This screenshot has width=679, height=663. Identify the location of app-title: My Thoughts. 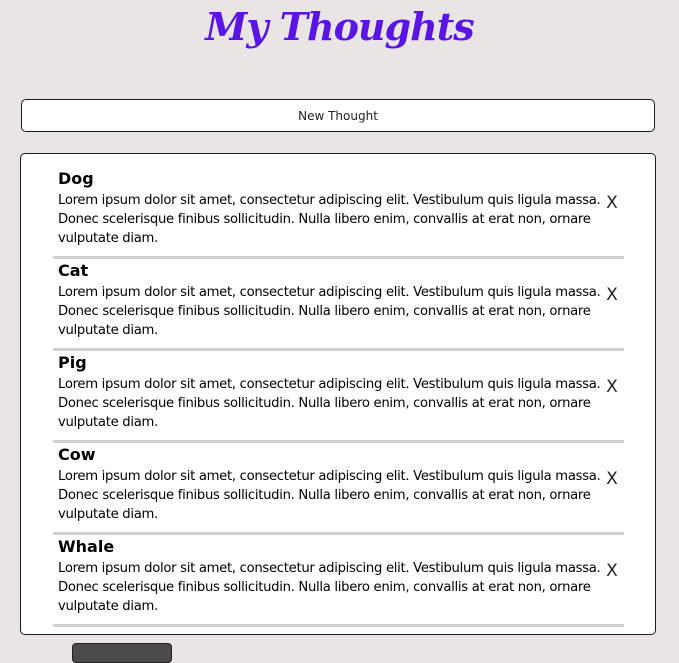
(339, 26).